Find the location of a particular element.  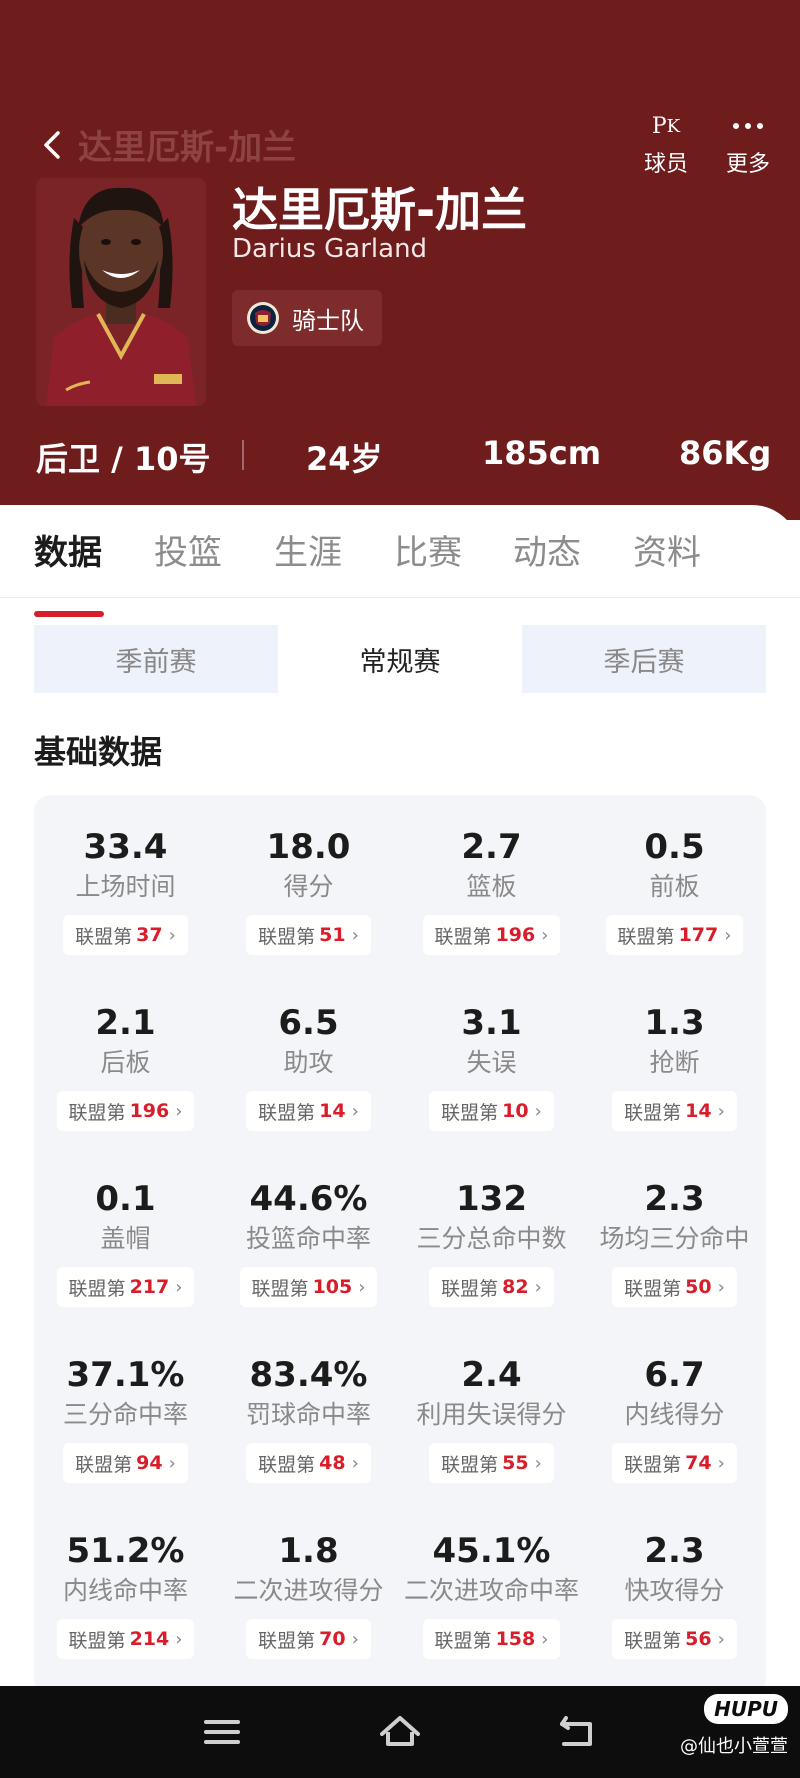

league-rank-button: 联盟第 217 › is located at coordinates (125, 1287).